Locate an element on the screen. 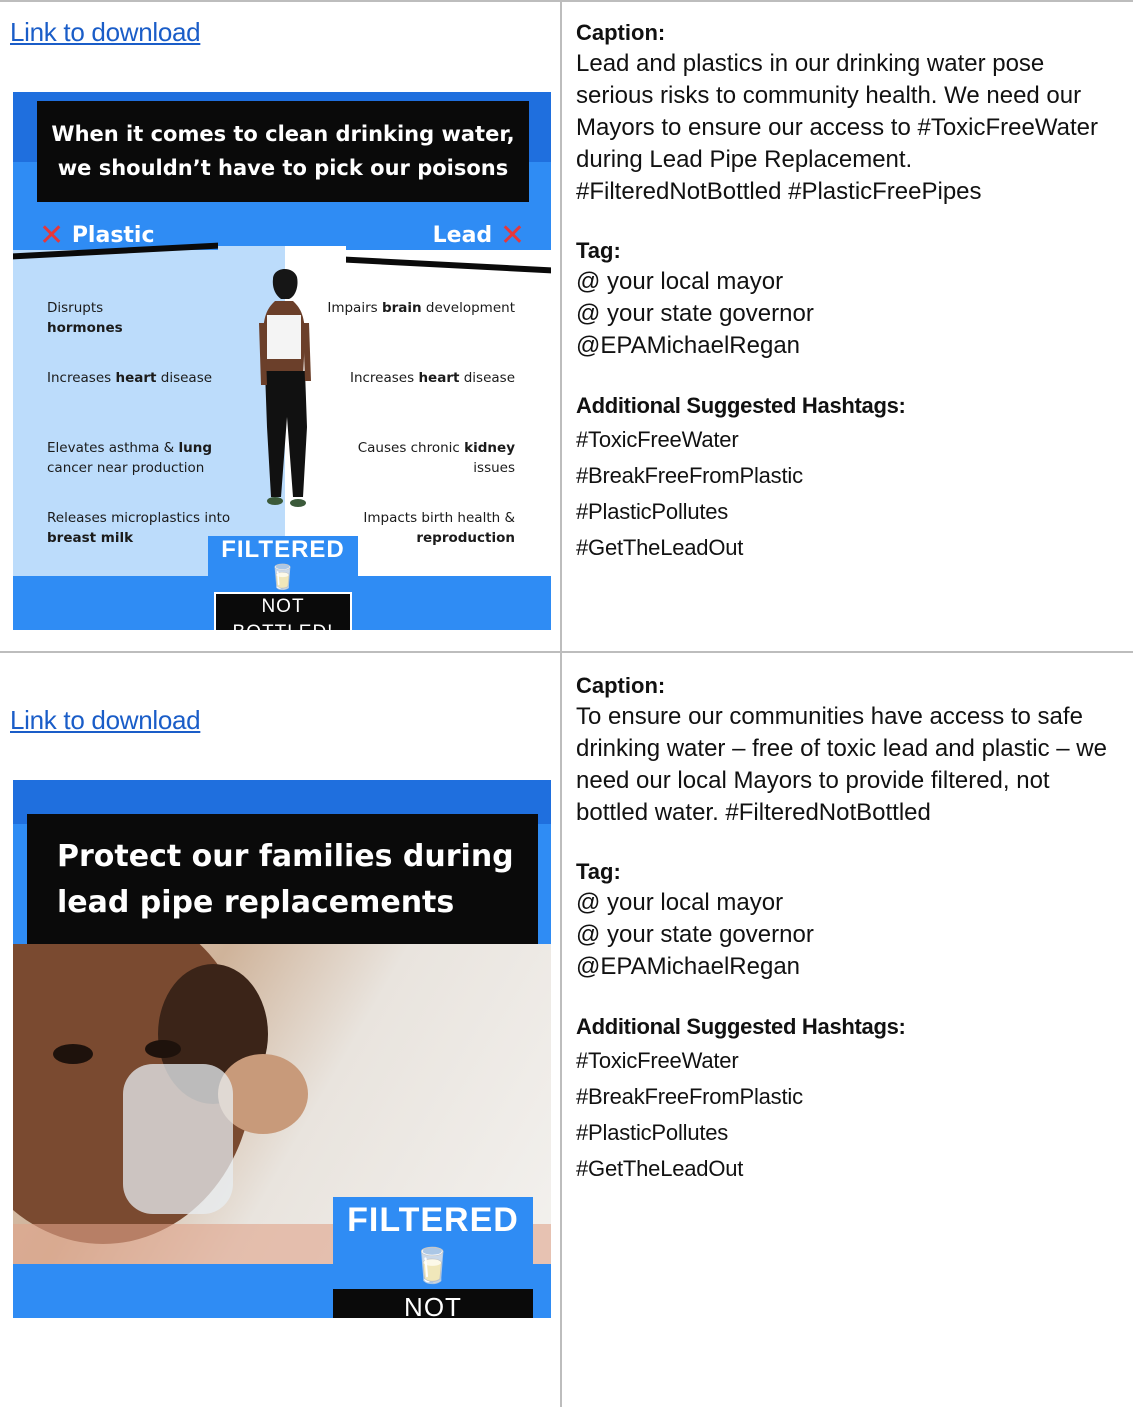 The image size is (1133, 1407). woman-illustration is located at coordinates (285, 387).